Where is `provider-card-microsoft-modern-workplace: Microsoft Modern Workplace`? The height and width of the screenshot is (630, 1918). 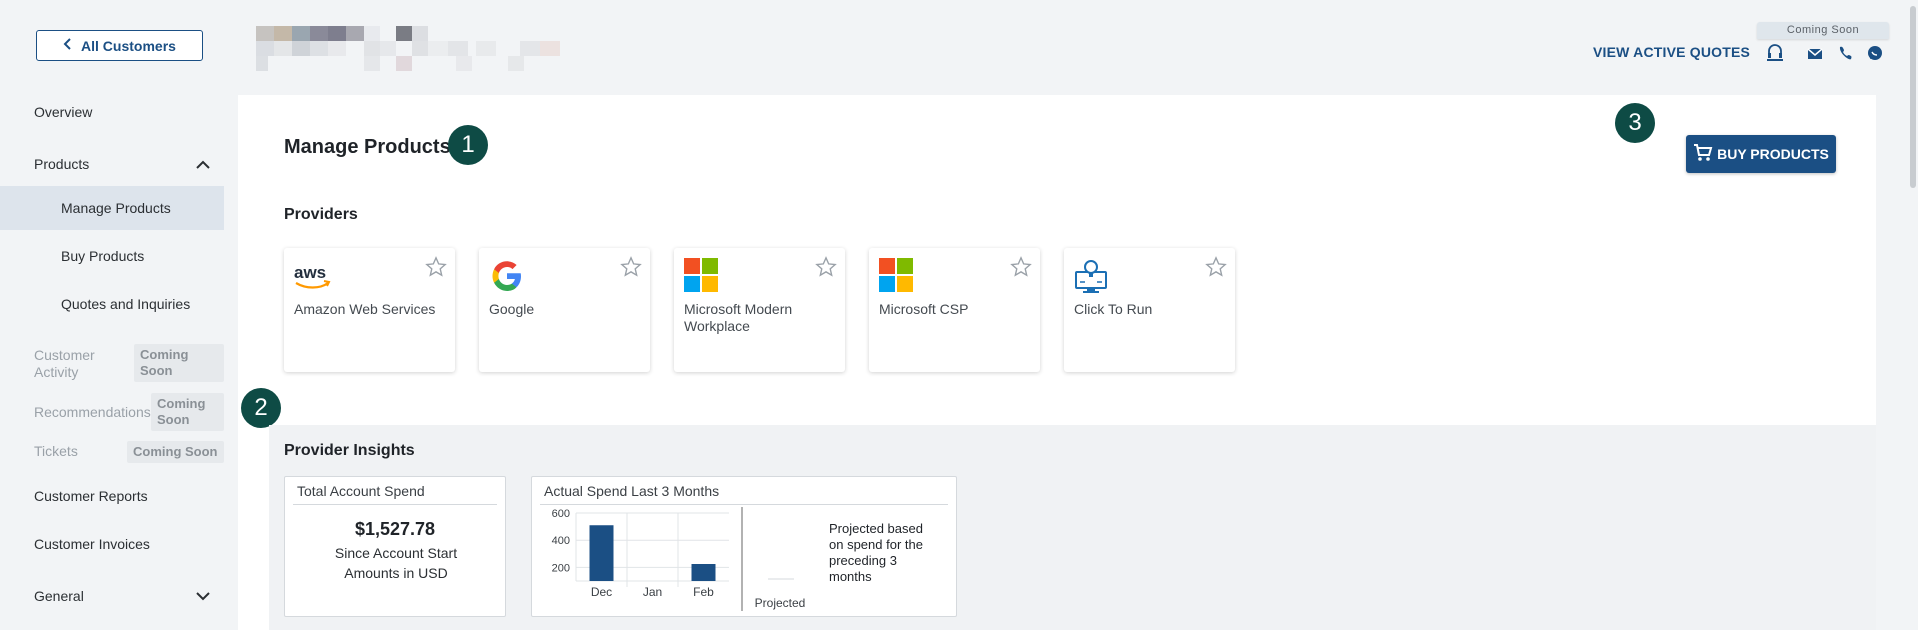 provider-card-microsoft-modern-workplace: Microsoft Modern Workplace is located at coordinates (759, 310).